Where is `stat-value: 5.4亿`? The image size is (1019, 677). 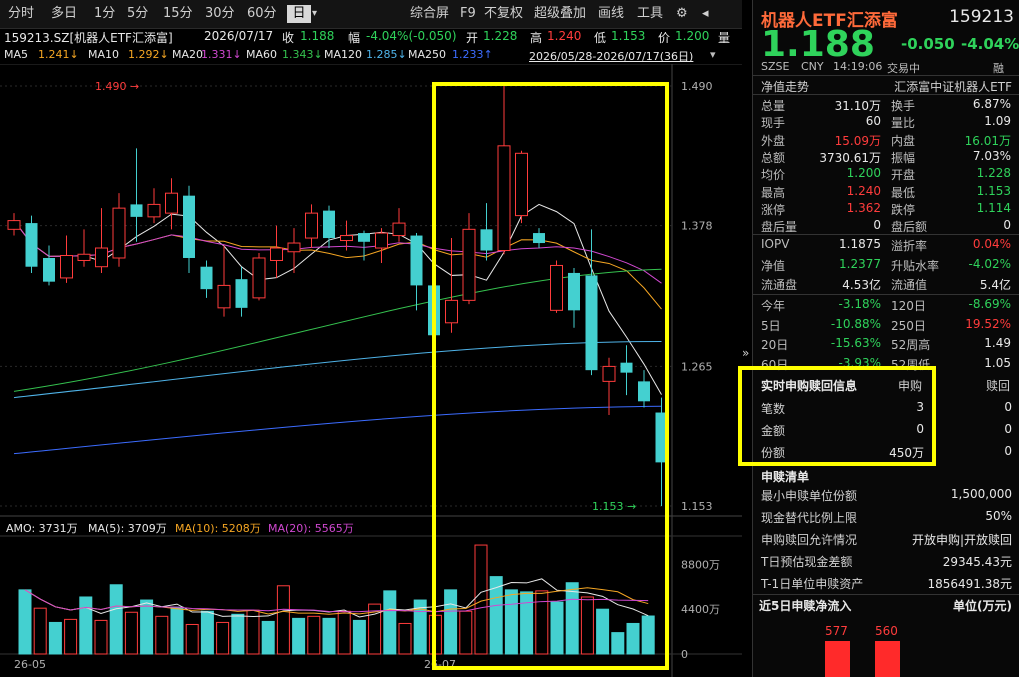 stat-value: 5.4亿 is located at coordinates (995, 285).